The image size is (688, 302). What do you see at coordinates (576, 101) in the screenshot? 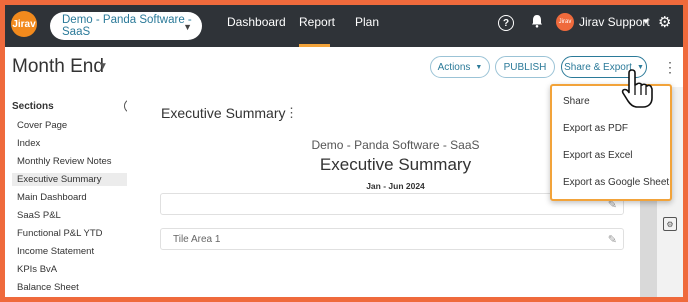
I see `menu-item-share: Share` at bounding box center [576, 101].